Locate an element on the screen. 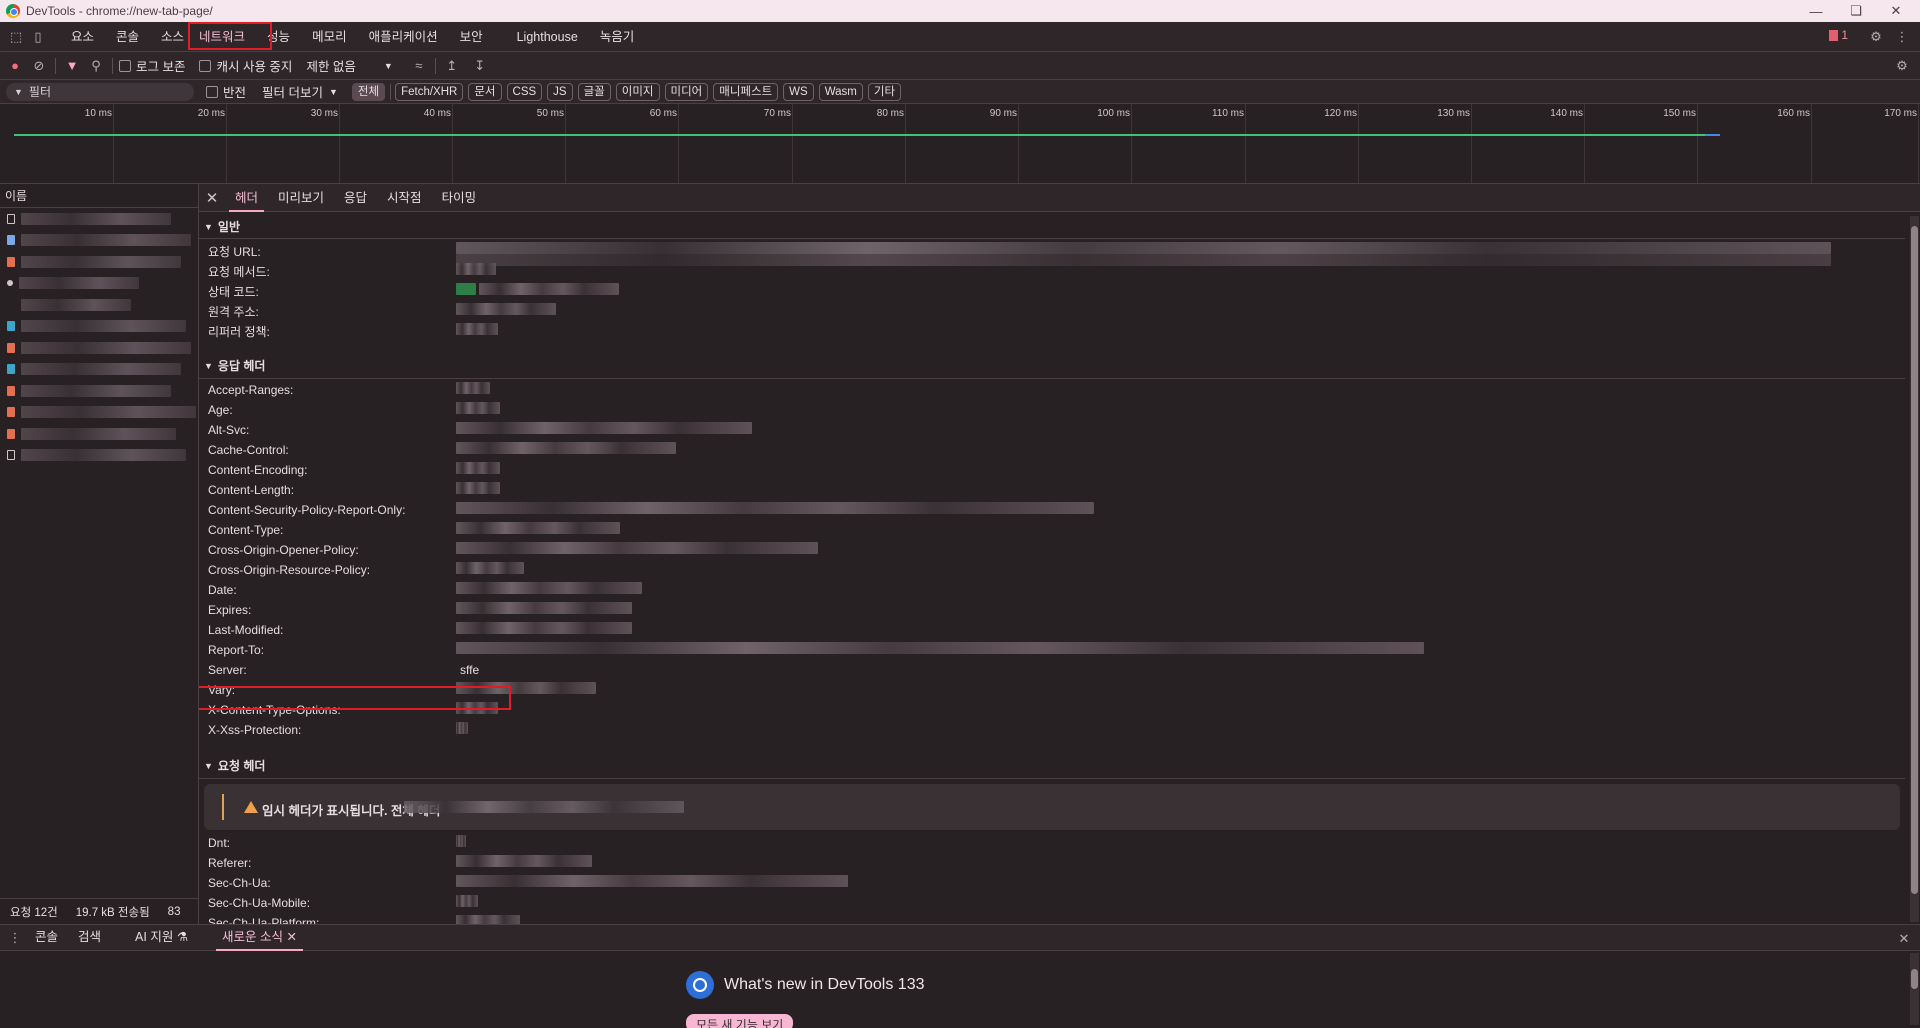 The image size is (1920, 1028). tab-timing: 타이밍 is located at coordinates (459, 198).